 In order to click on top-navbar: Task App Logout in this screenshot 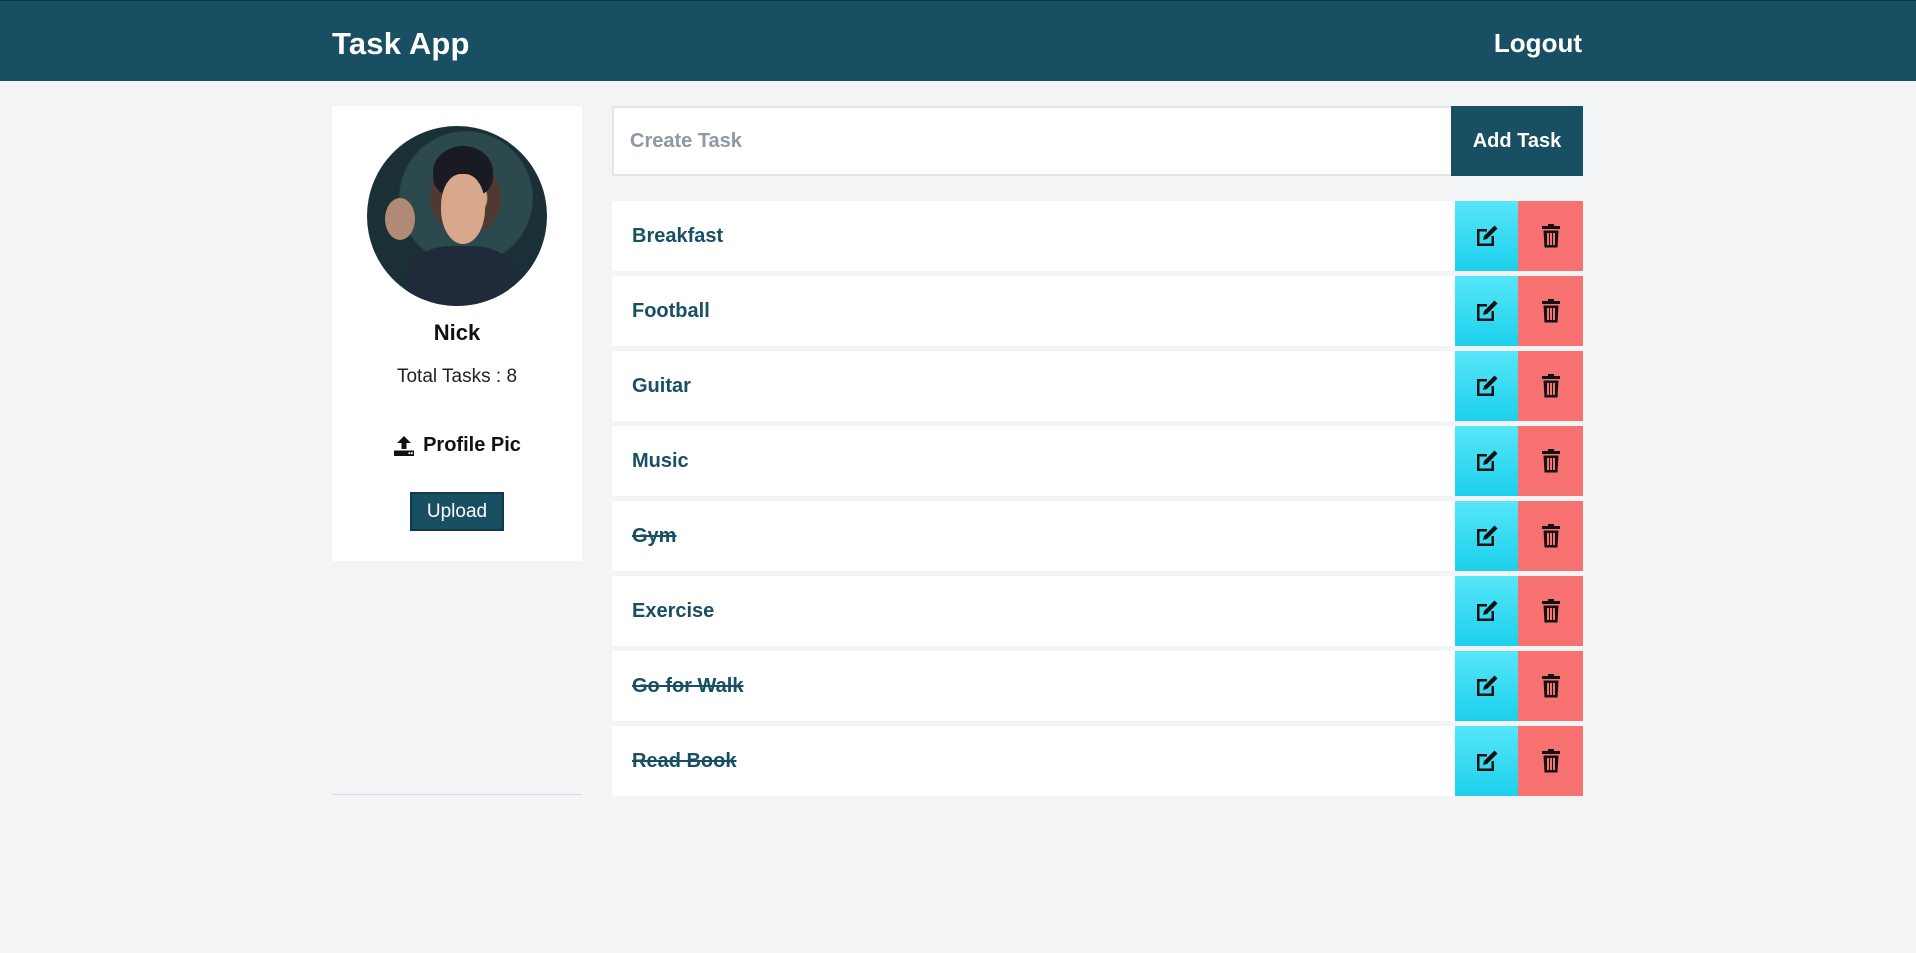, I will do `click(958, 40)`.